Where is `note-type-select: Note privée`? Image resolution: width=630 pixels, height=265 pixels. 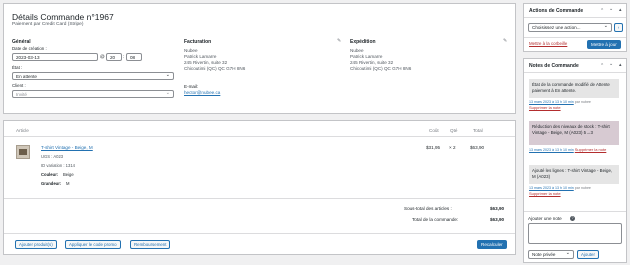 note-type-select: Note privée is located at coordinates (551, 254).